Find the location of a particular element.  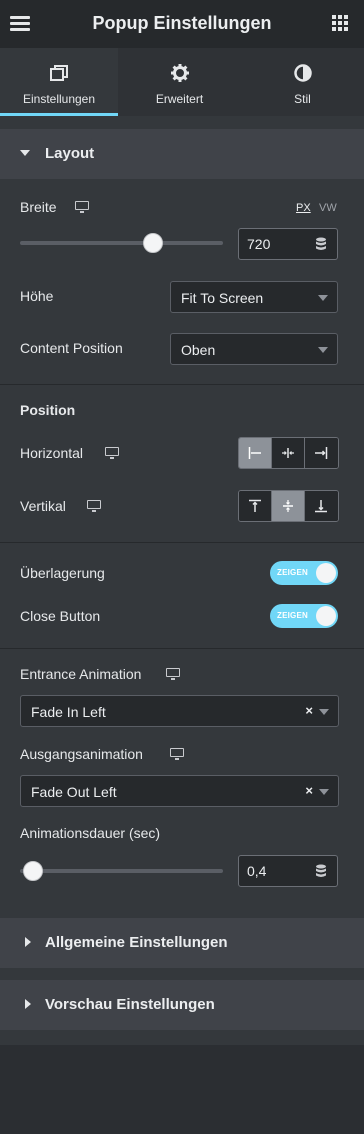

caret-down-icon is located at coordinates (25, 153).